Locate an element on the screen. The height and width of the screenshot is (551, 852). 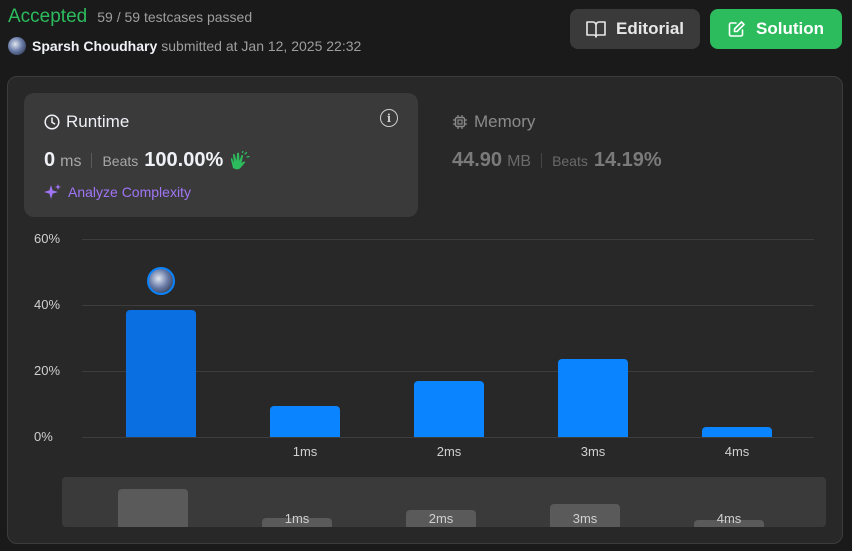
runtime-value: 0 is located at coordinates (50, 160).